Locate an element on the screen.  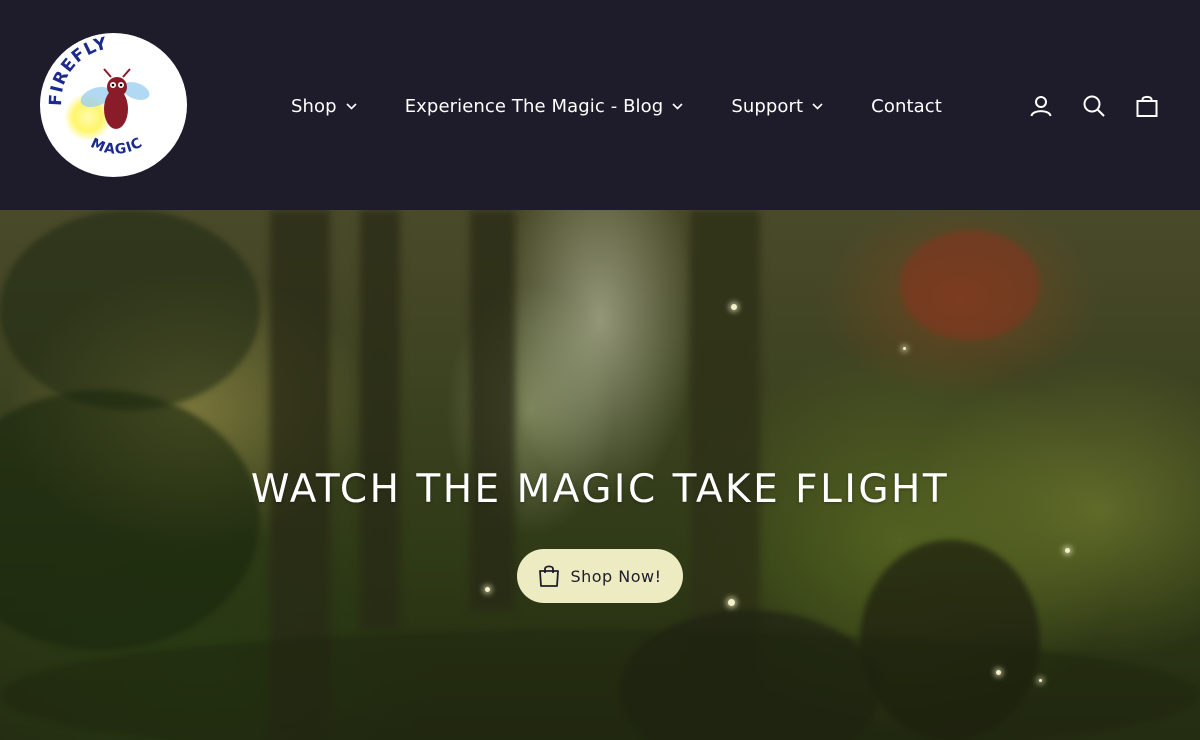
nav-item-shop: Shop is located at coordinates (324, 106).